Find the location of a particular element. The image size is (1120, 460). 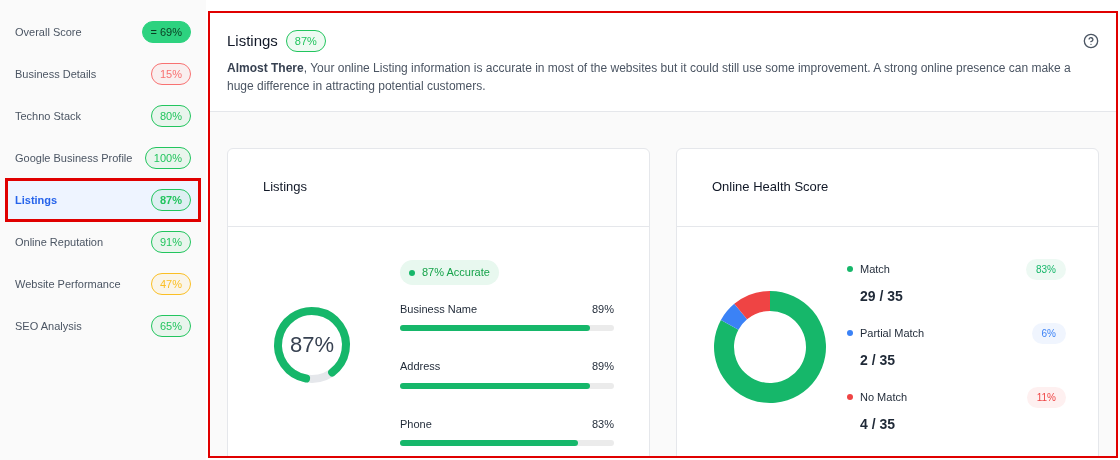

field-label: Phone is located at coordinates (416, 424).